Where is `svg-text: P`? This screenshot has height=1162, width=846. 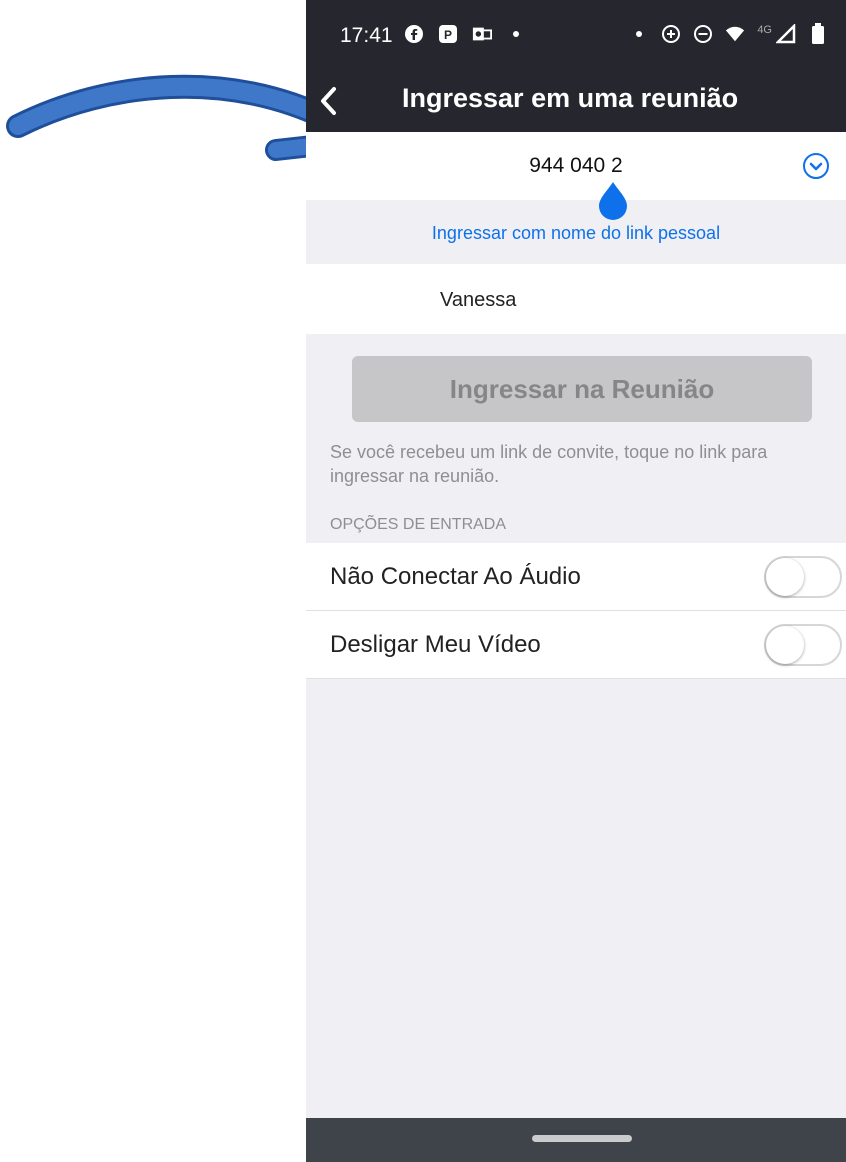
svg-text: P is located at coordinates (448, 35).